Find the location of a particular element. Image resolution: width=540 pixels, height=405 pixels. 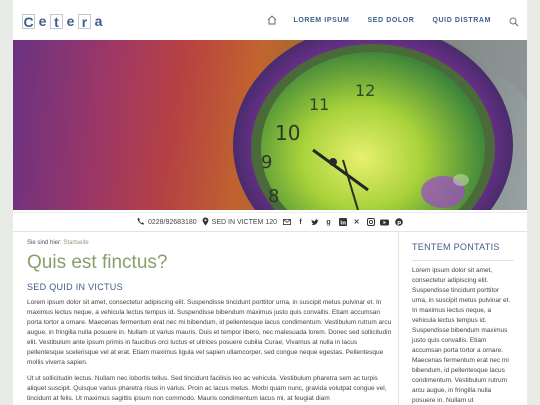

svg-text: 8 is located at coordinates (273, 196).